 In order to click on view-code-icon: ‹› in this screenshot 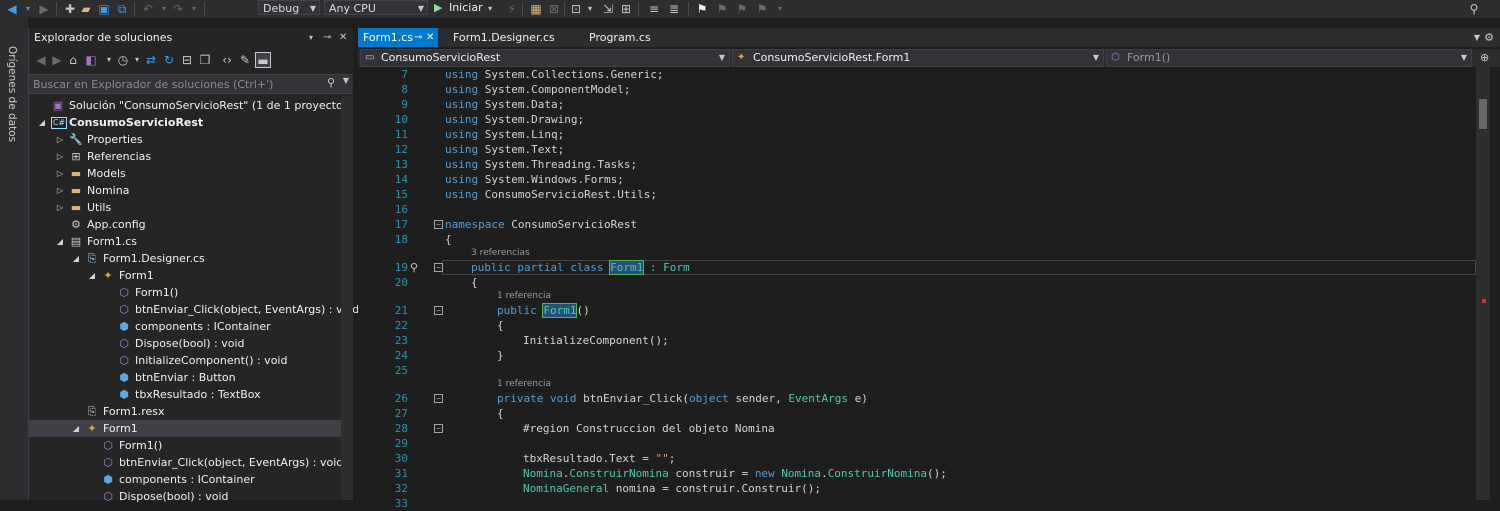, I will do `click(227, 60)`.